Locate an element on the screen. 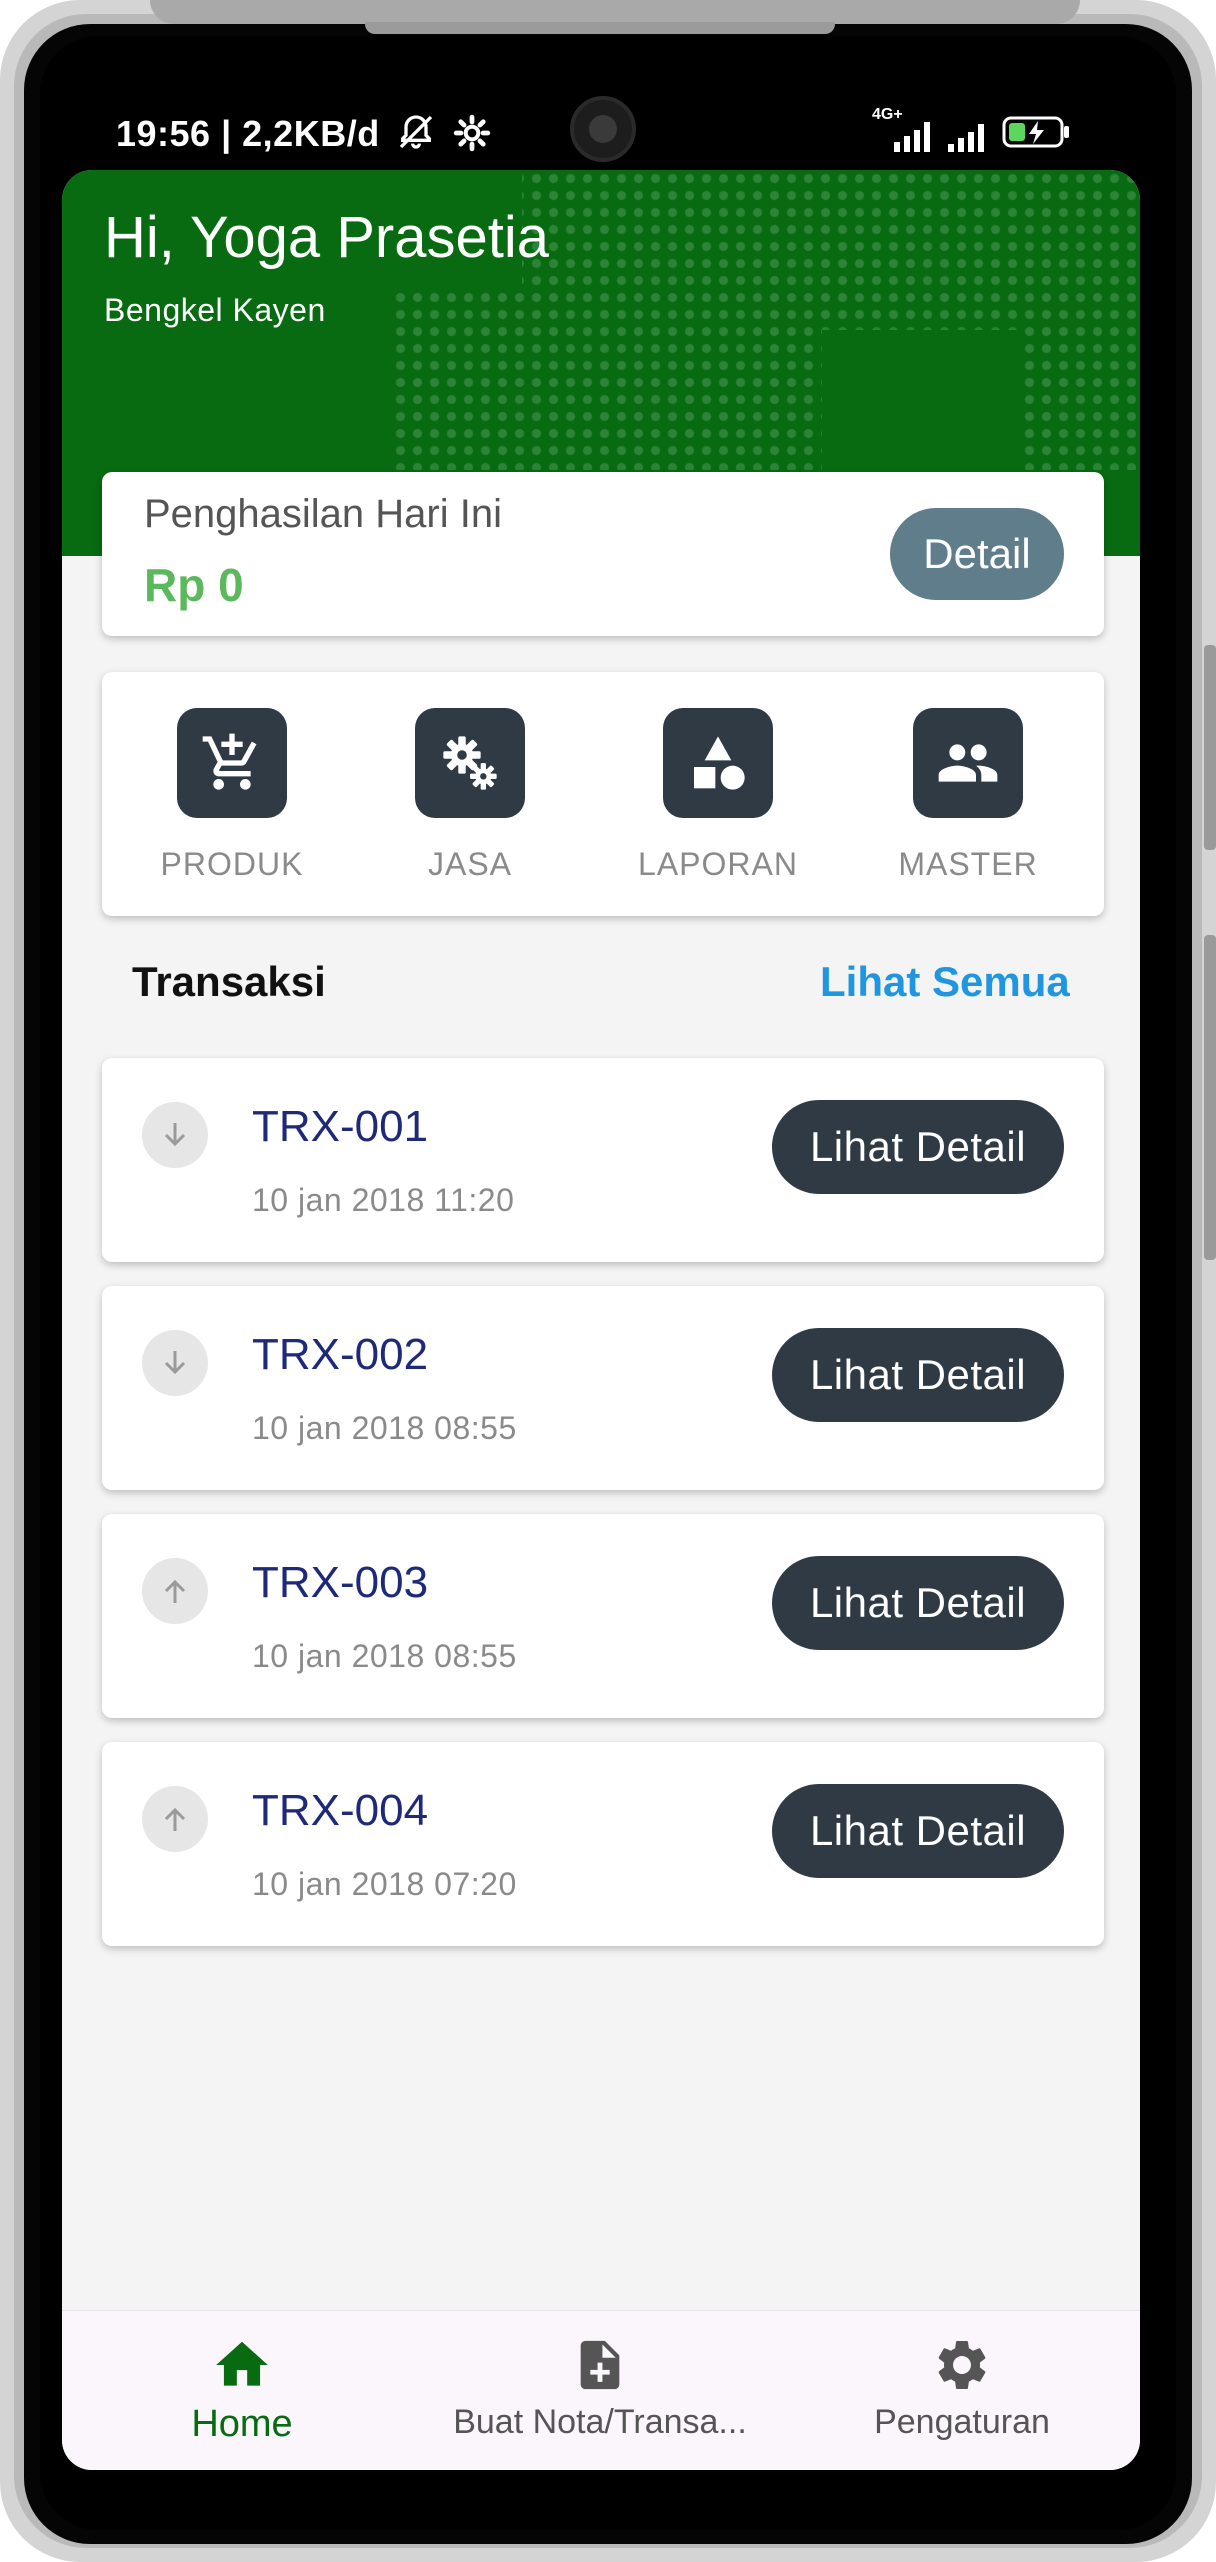 The width and height of the screenshot is (1216, 2562). transaction-card: TRX-002 10 jan 2018 08:55 Lihat Detail is located at coordinates (603, 1388).